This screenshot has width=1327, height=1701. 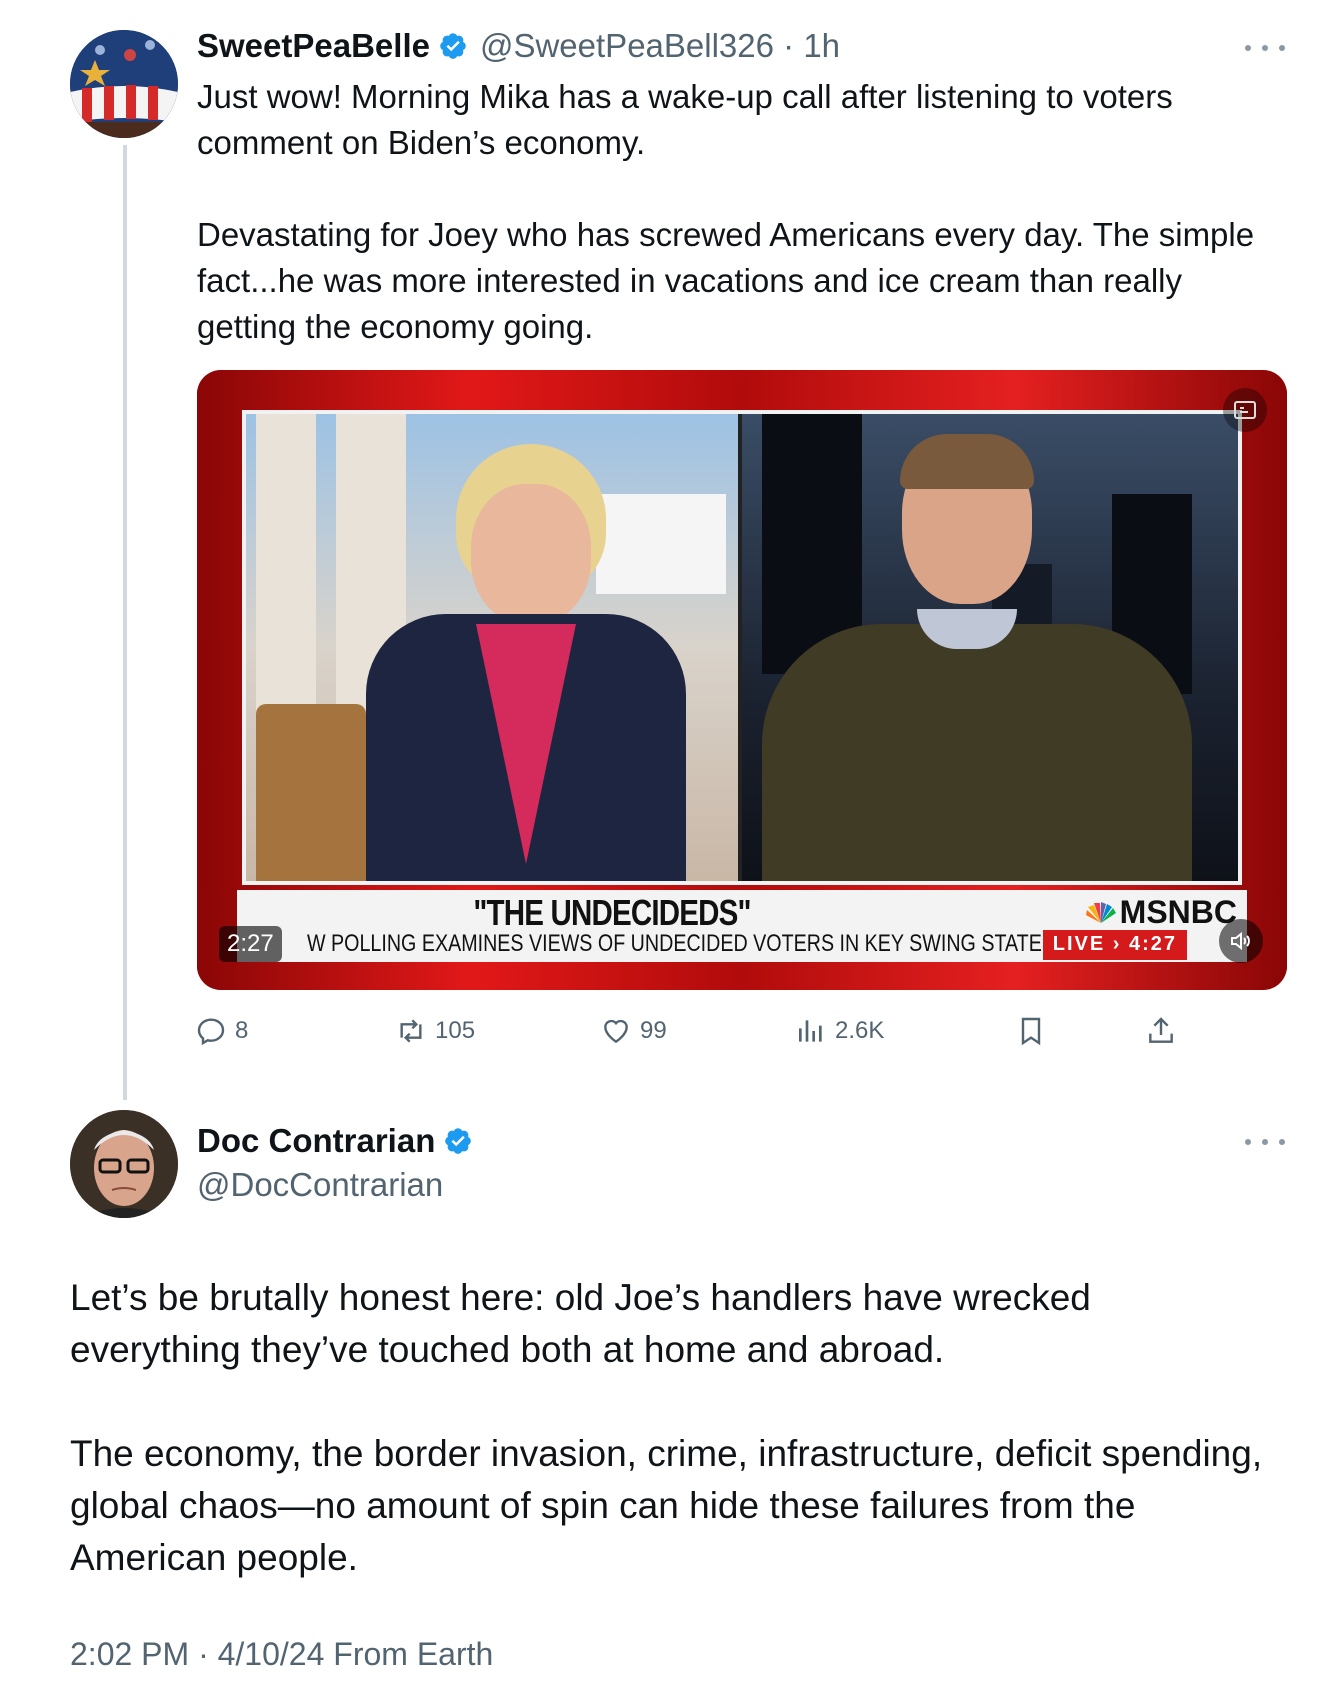 I want to click on network-name: MSNBC, so click(x=1178, y=912).